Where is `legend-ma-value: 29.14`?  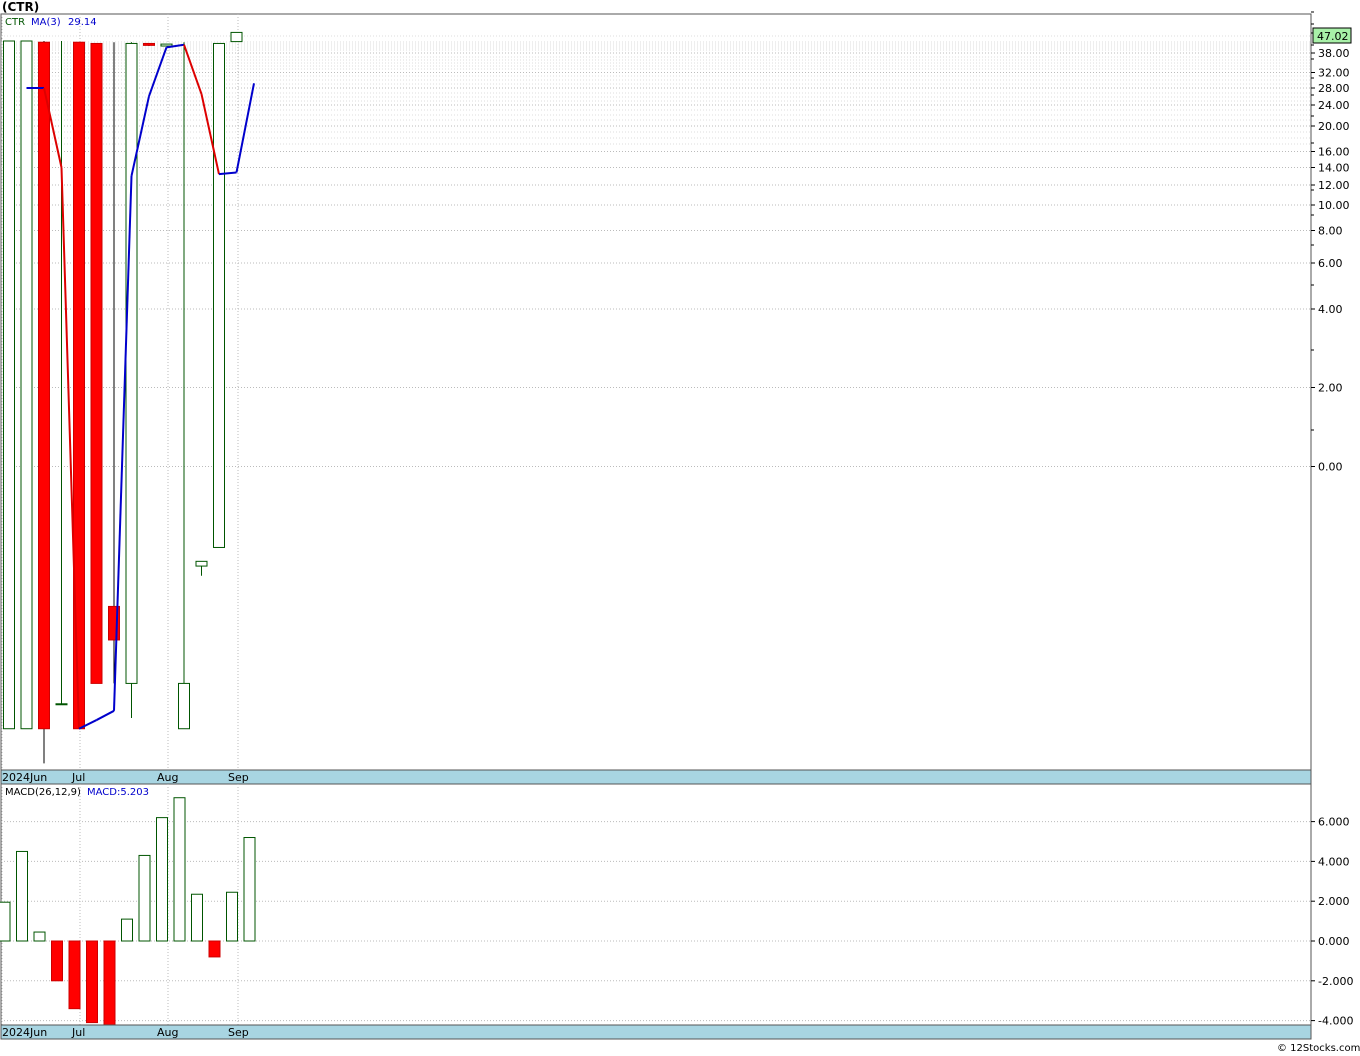
legend-ma-value: 29.14 is located at coordinates (82, 22).